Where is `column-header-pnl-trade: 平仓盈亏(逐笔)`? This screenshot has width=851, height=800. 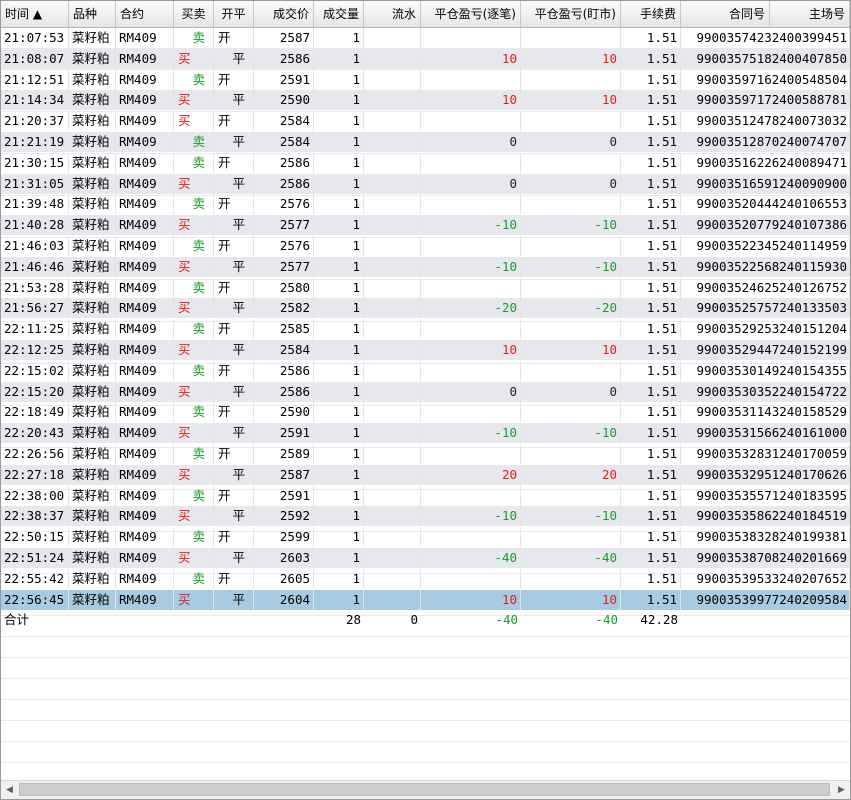
column-header-pnl-trade: 平仓盈亏(逐笔) is located at coordinates (471, 14).